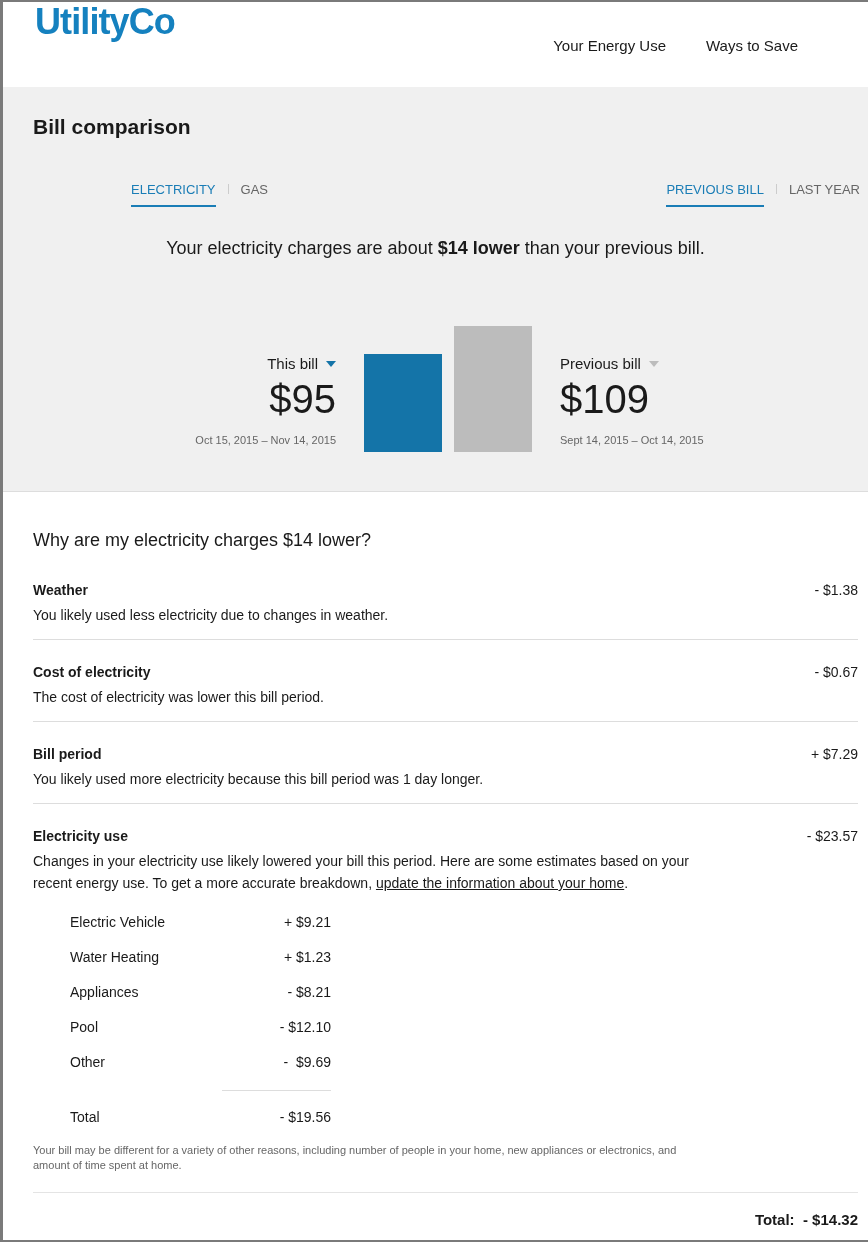  Describe the element at coordinates (308, 992) in the screenshot. I see `breakdown-amount: - $8.21` at that location.